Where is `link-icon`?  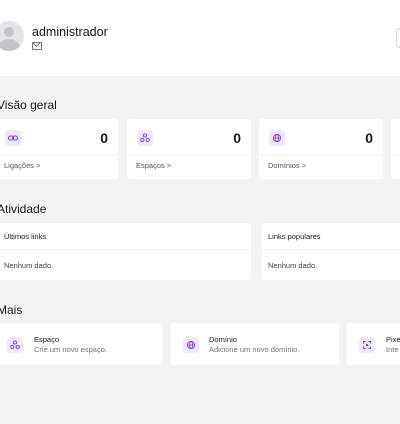
link-icon is located at coordinates (13, 138).